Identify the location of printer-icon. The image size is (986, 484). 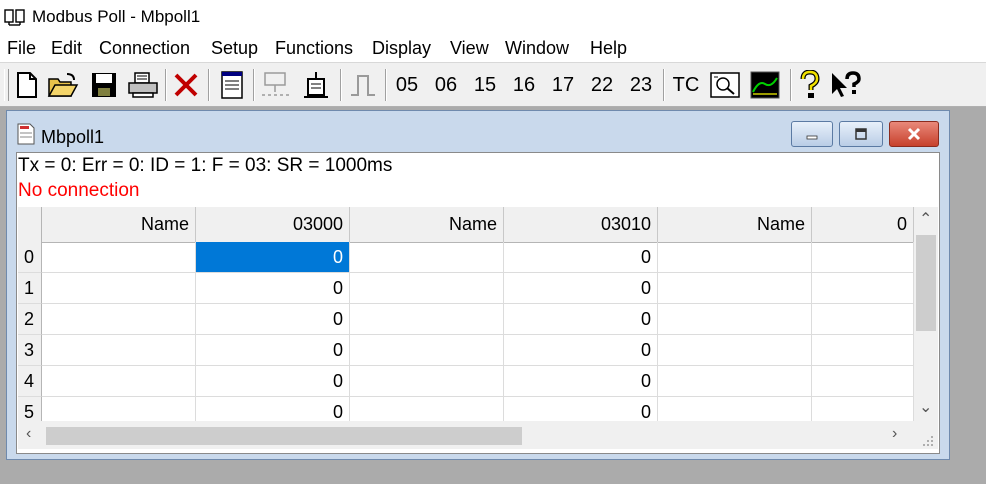
(143, 85).